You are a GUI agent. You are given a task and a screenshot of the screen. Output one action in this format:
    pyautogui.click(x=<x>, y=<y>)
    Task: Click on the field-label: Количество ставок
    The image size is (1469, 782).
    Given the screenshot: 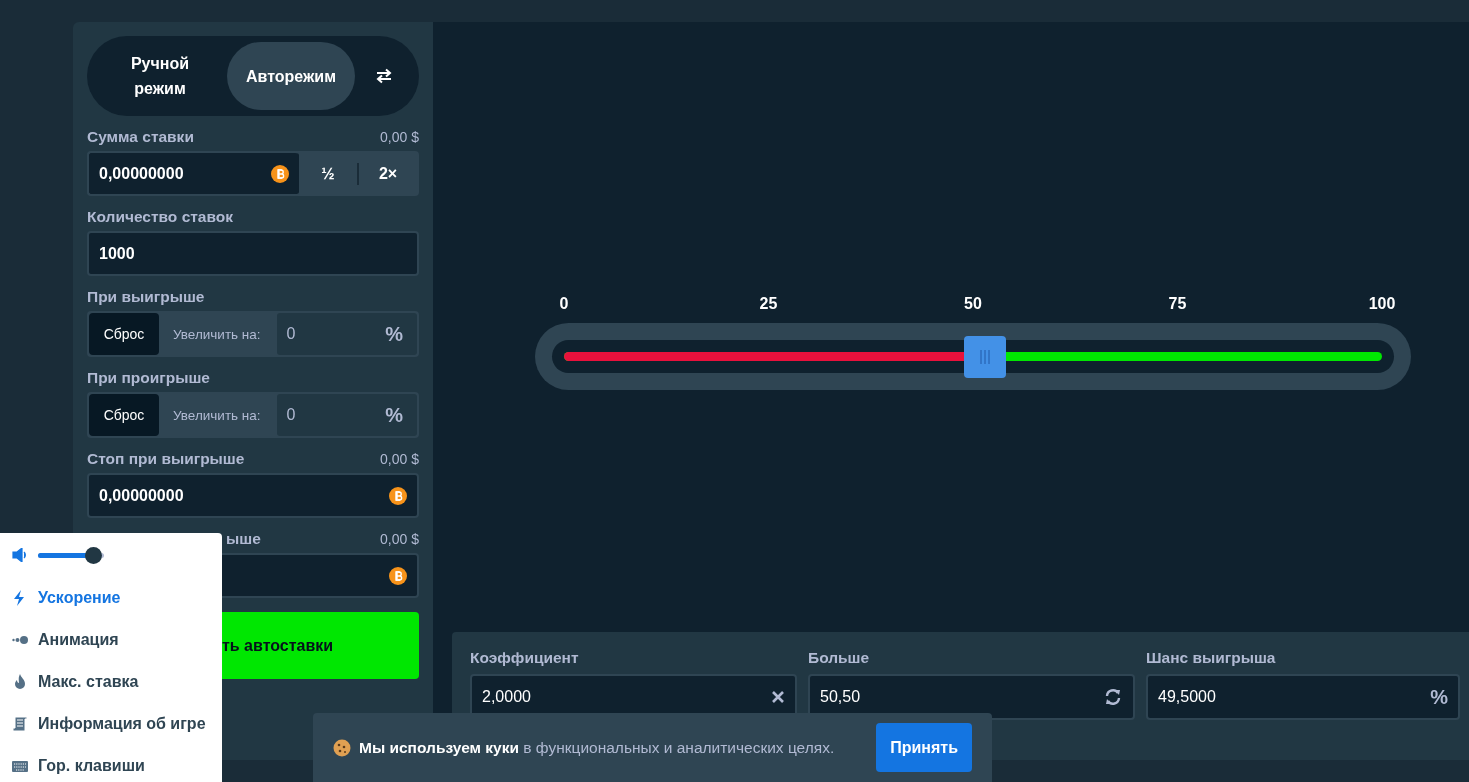 What is the action you would take?
    pyautogui.click(x=160, y=217)
    